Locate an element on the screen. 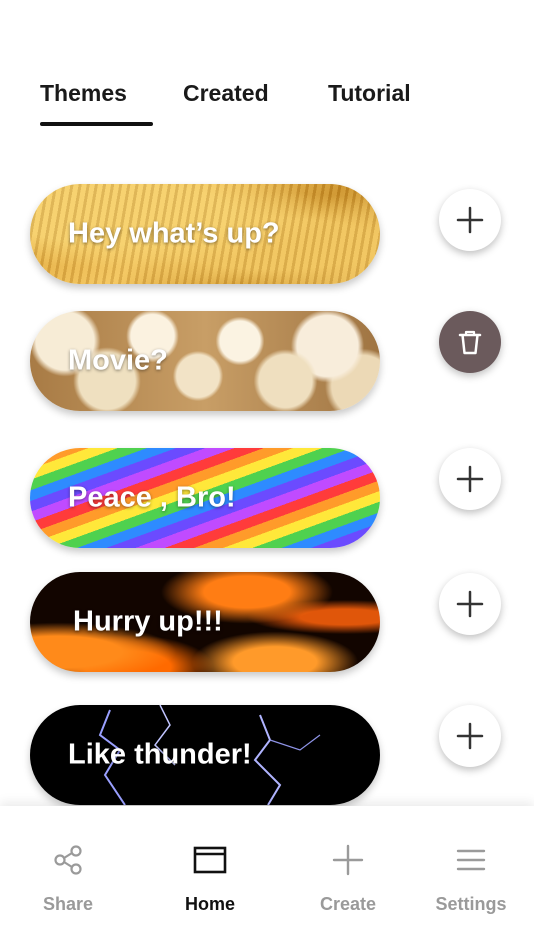 The image size is (534, 950). delete-theme-button is located at coordinates (470, 342).